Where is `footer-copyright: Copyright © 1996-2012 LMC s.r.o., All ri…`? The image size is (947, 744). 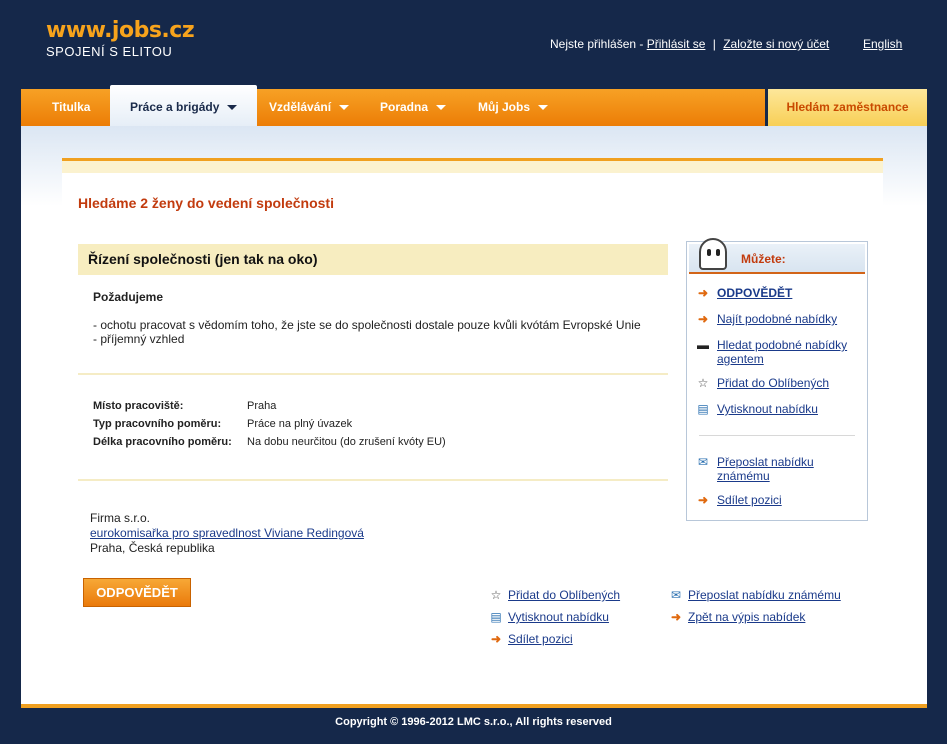
footer-copyright: Copyright © 1996-2012 LMC s.r.o., All ri… is located at coordinates (473, 722).